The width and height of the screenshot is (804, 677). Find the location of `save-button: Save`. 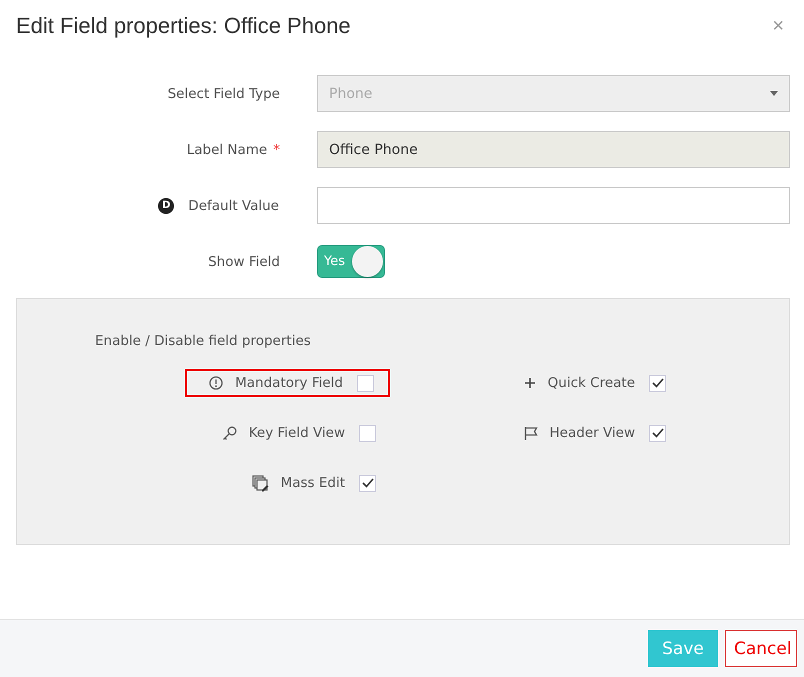

save-button: Save is located at coordinates (683, 648).